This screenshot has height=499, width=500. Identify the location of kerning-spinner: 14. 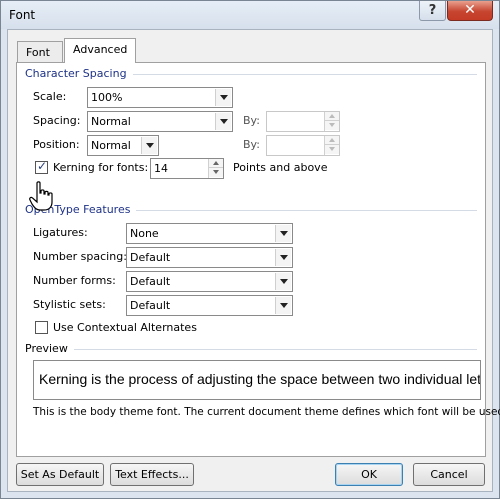
(187, 168).